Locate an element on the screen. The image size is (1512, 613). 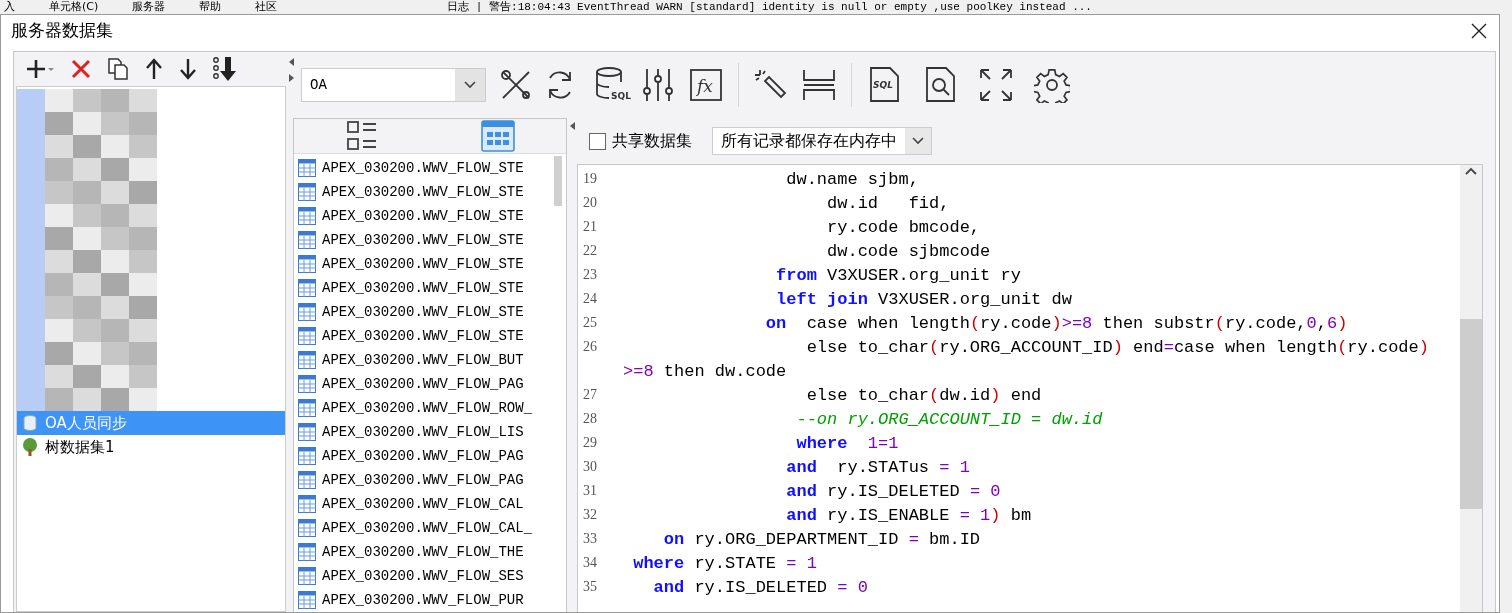
code-line: and ry.IS_ENABLE = 1) bm is located at coordinates (908, 515).